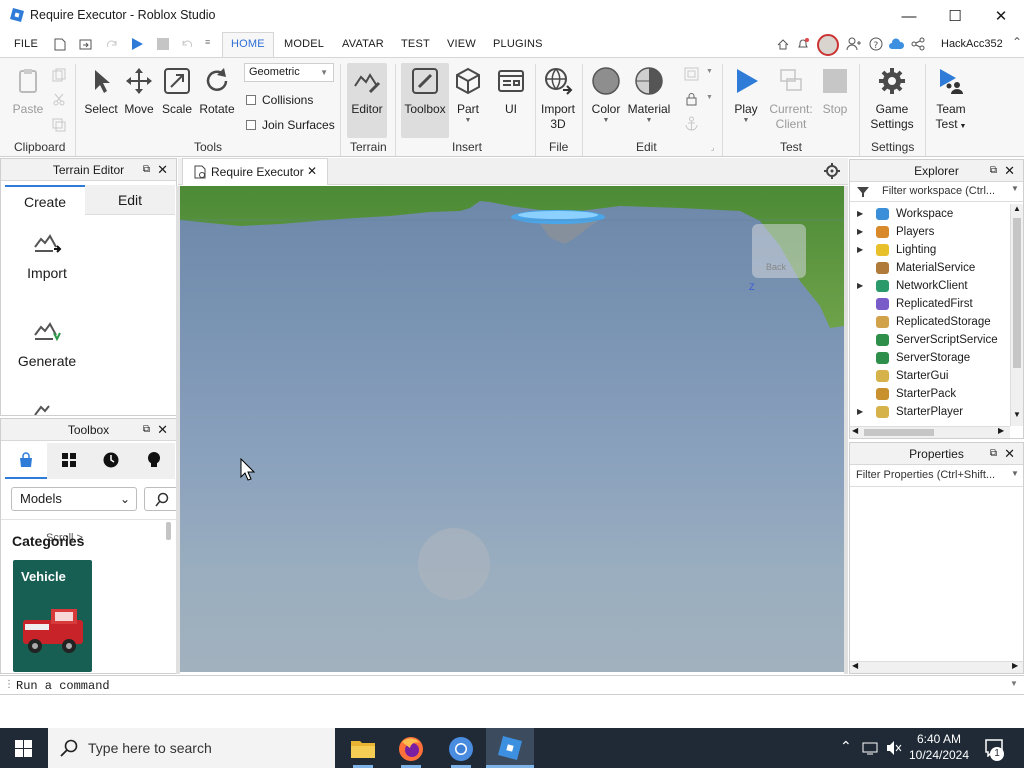 This screenshot has height=768, width=1024. Describe the element at coordinates (558, 99) in the screenshot. I see `import-3d-button: Import 3D` at that location.